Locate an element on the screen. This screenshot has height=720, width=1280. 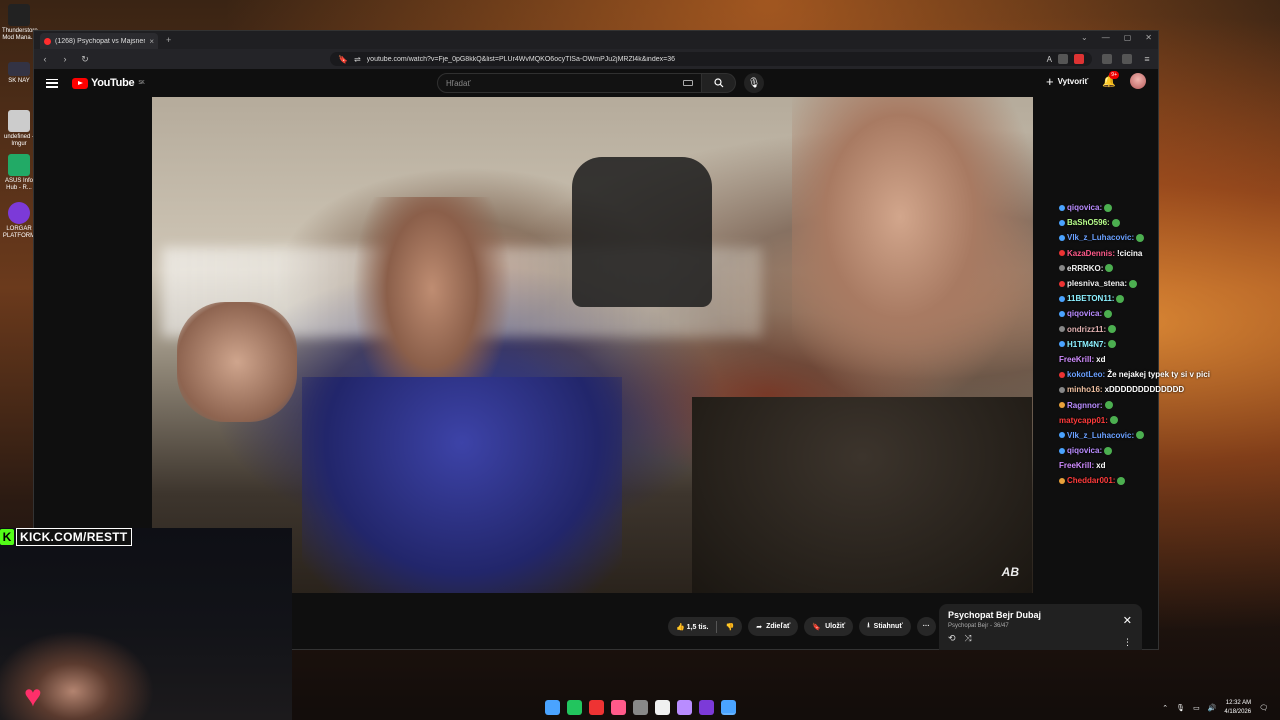
extensions-icon is located at coordinates (1107, 59).